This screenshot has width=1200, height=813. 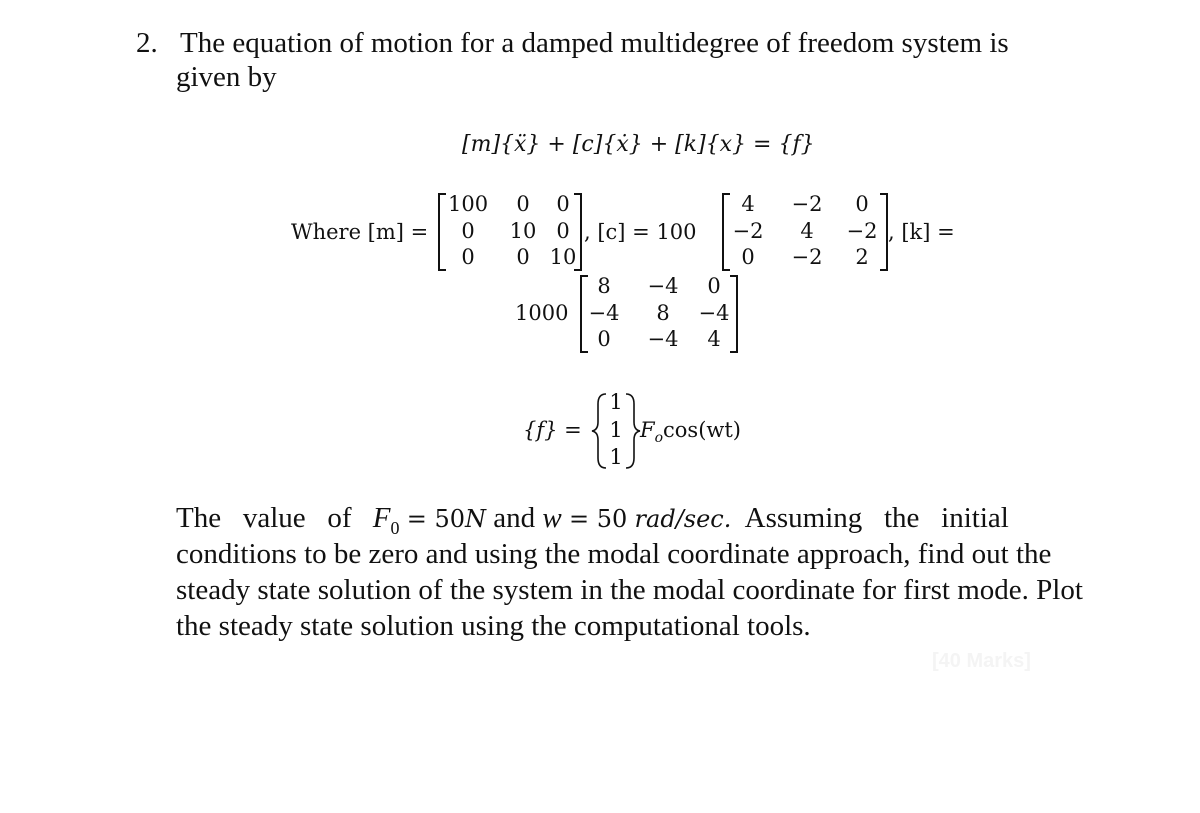 What do you see at coordinates (442, 232) in the screenshot?
I see `left-bracket` at bounding box center [442, 232].